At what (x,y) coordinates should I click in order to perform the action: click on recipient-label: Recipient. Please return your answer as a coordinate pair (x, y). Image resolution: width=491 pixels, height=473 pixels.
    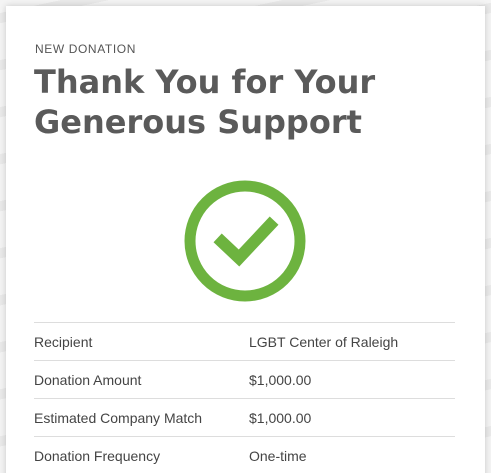
    Looking at the image, I should click on (63, 341).